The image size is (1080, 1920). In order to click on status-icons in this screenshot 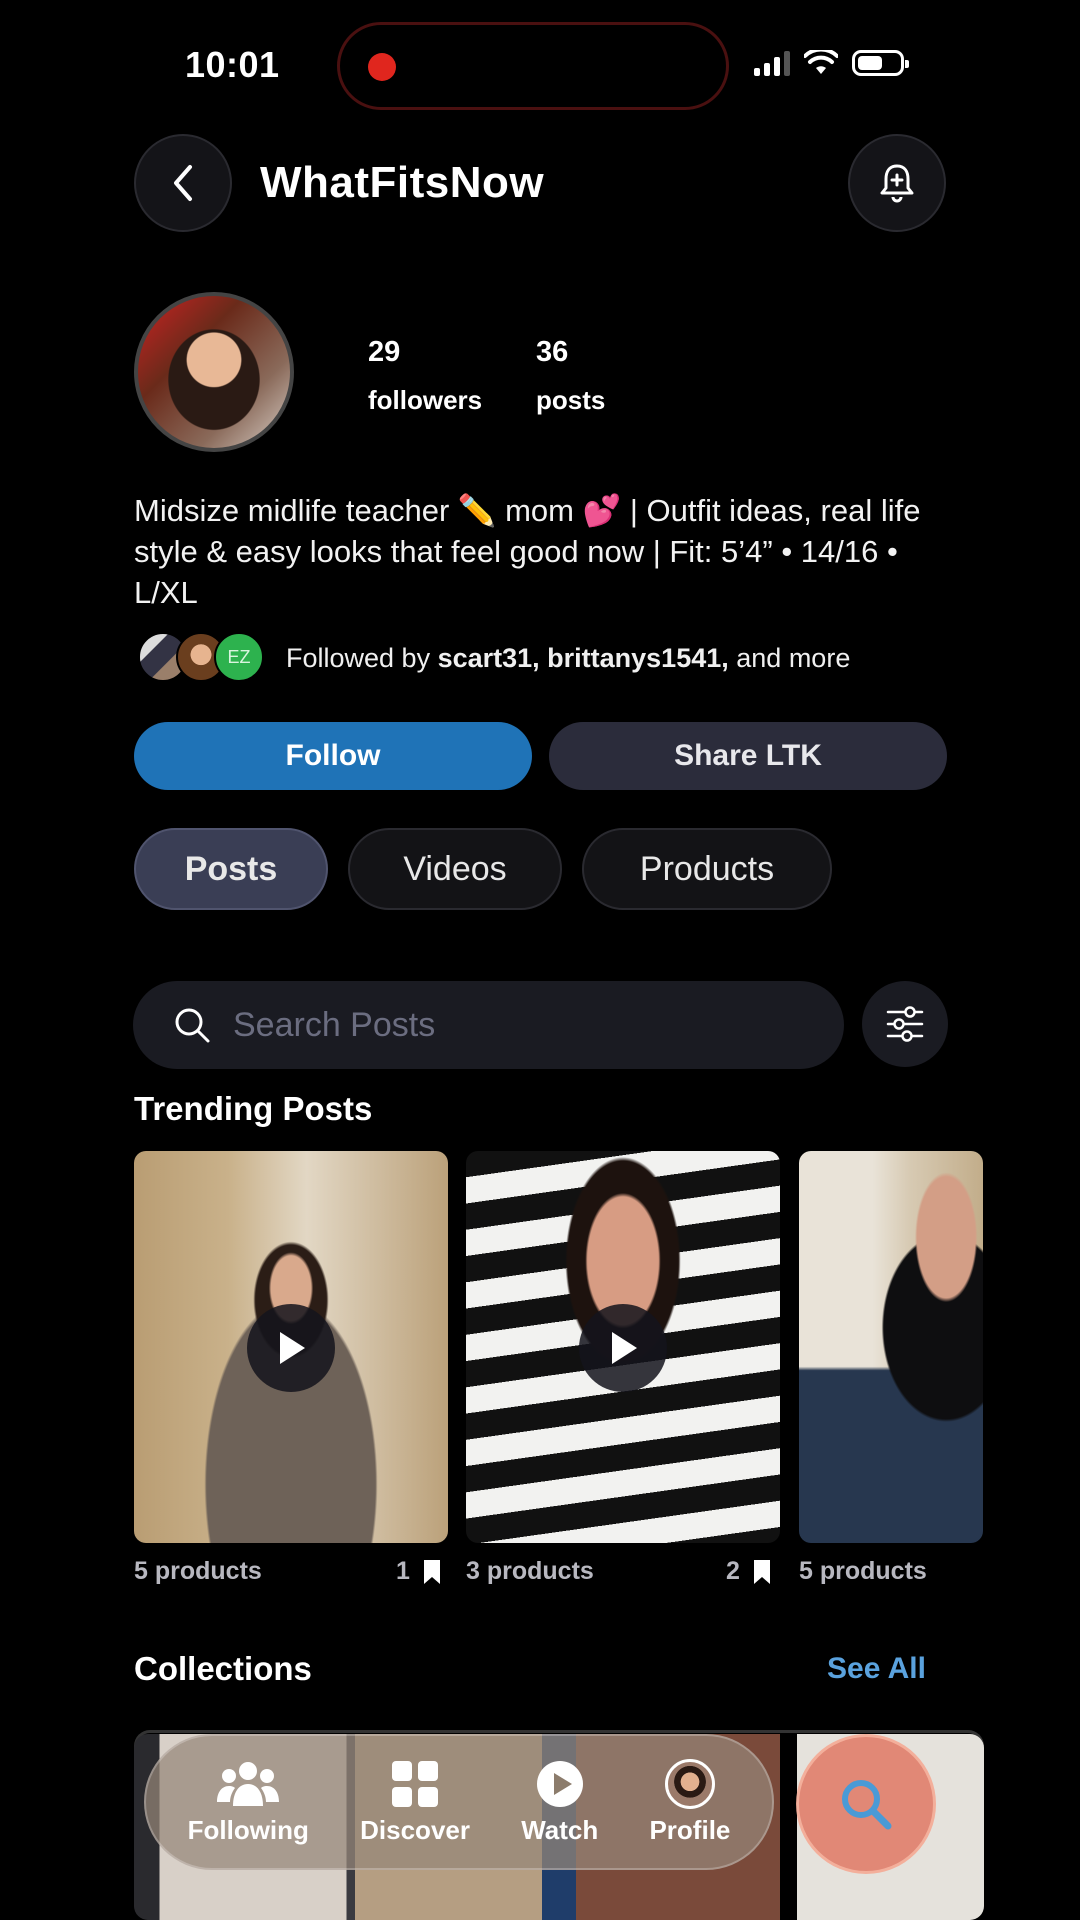, I will do `click(831, 63)`.